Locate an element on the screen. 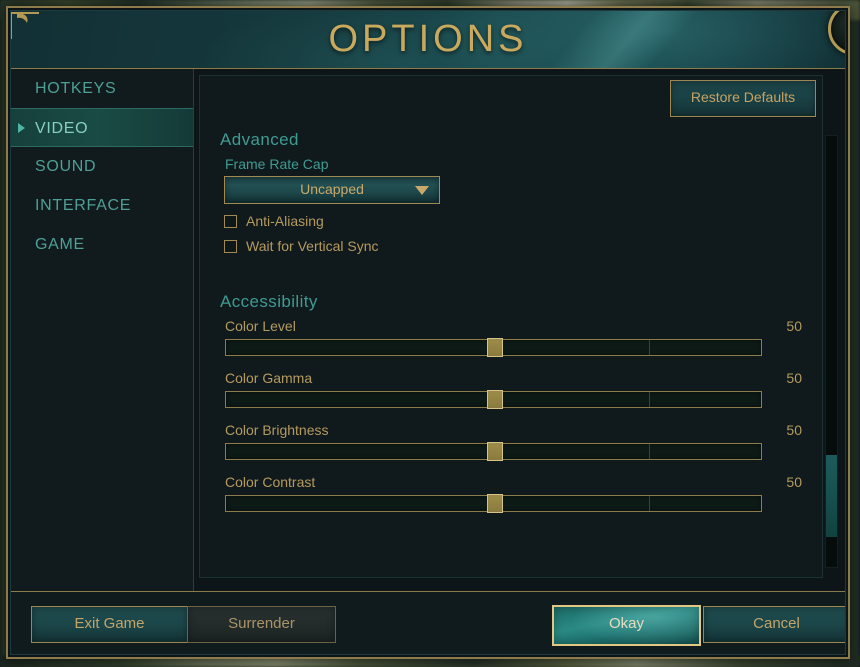  slider-thumb-color-brightness is located at coordinates (494, 451).